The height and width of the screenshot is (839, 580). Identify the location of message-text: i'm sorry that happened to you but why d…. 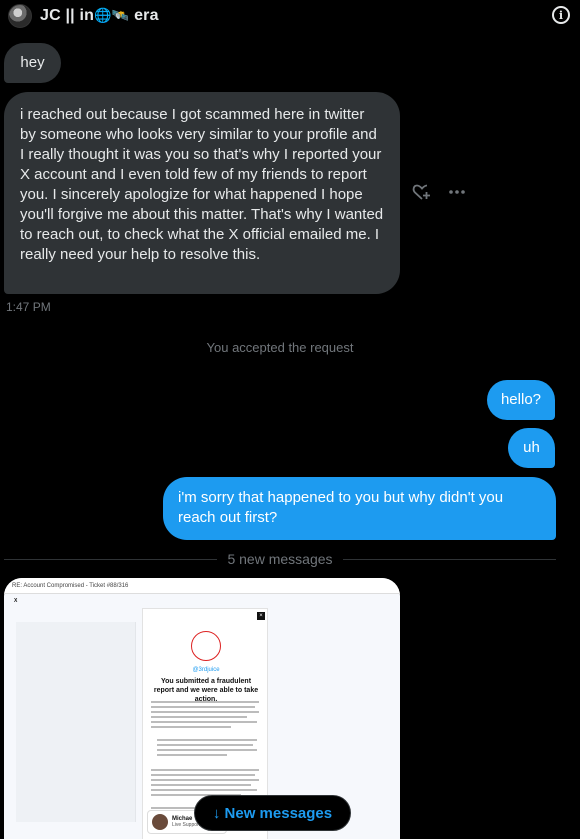
(341, 507).